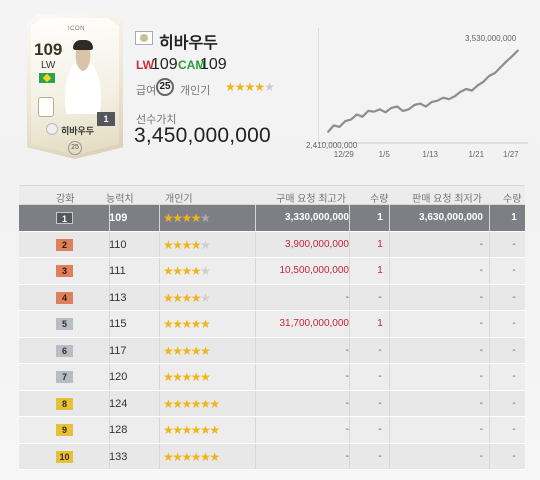 Image resolution: width=540 pixels, height=480 pixels. I want to click on table-row: 7 120 ★★★★★ - - - -, so click(272, 377).